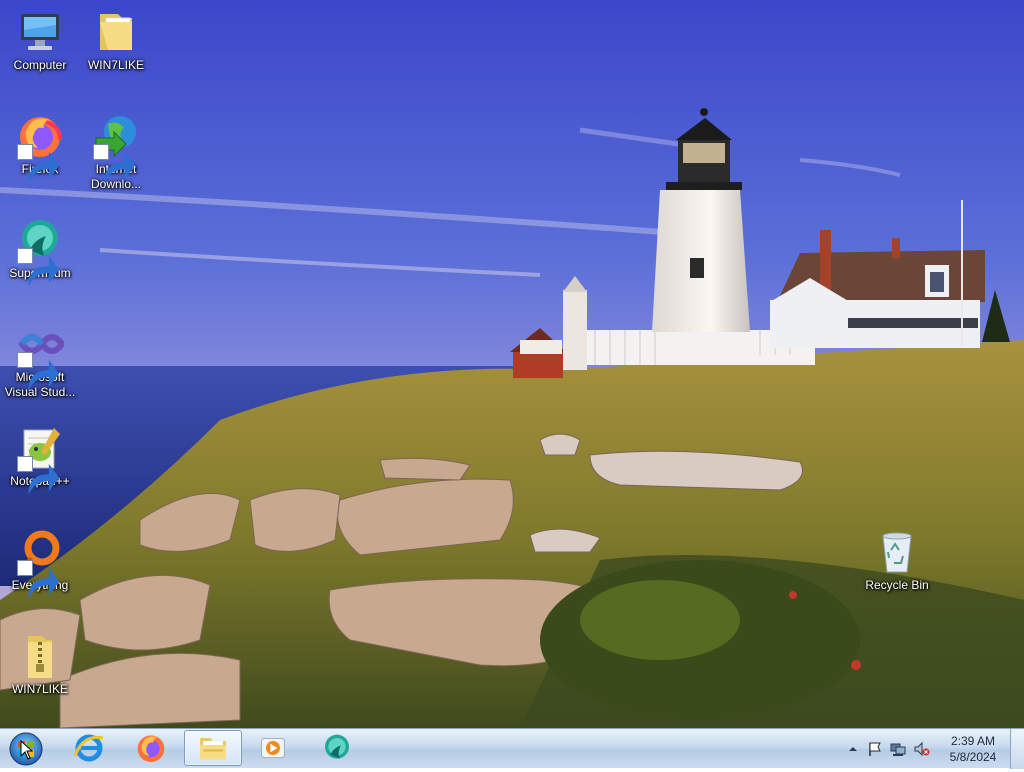 The height and width of the screenshot is (772, 1024). Describe the element at coordinates (898, 749) in the screenshot. I see `network-icon` at that location.